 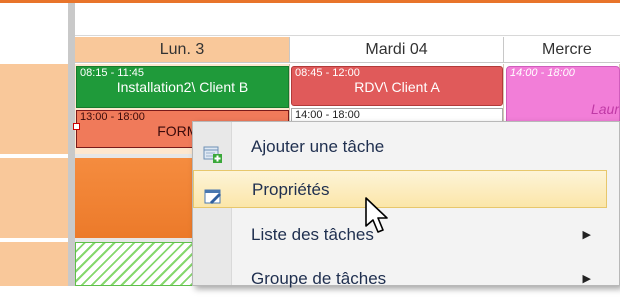 What do you see at coordinates (318, 146) in the screenshot?
I see `menu-item-label: Ajouter une tâche` at bounding box center [318, 146].